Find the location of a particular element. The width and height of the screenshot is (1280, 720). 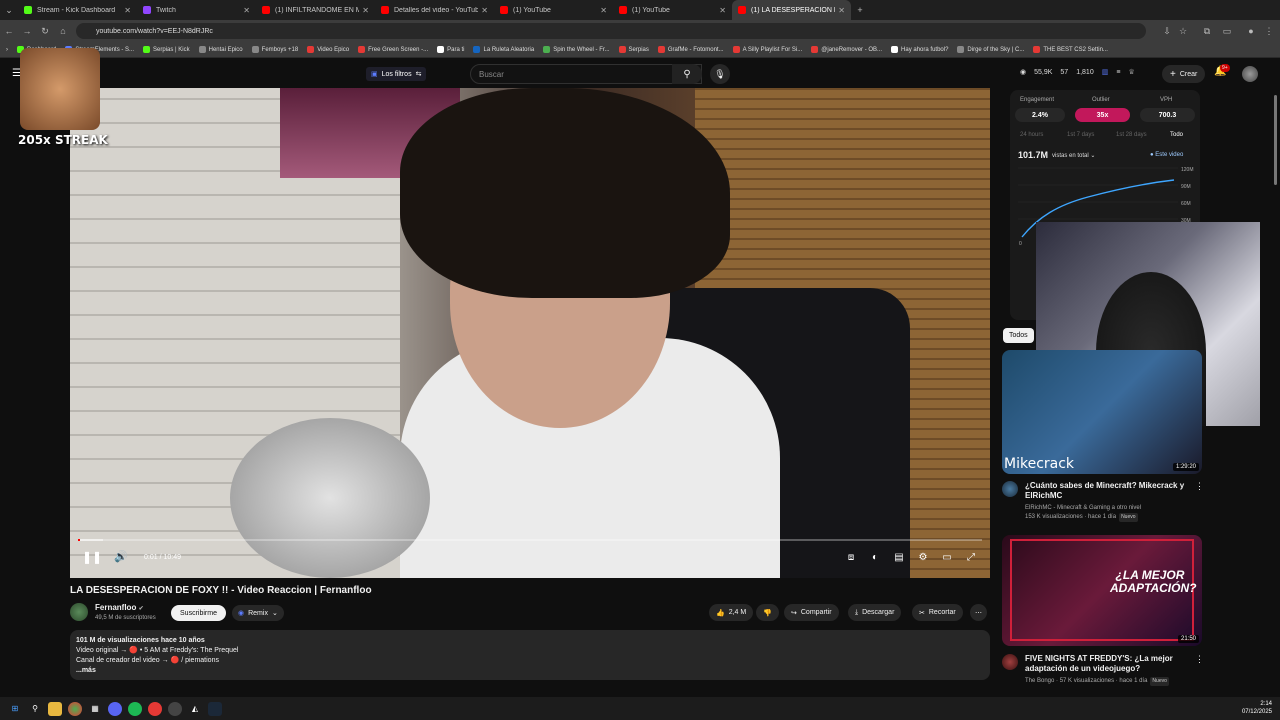

share-button: ↪ Compartir is located at coordinates (811, 612).